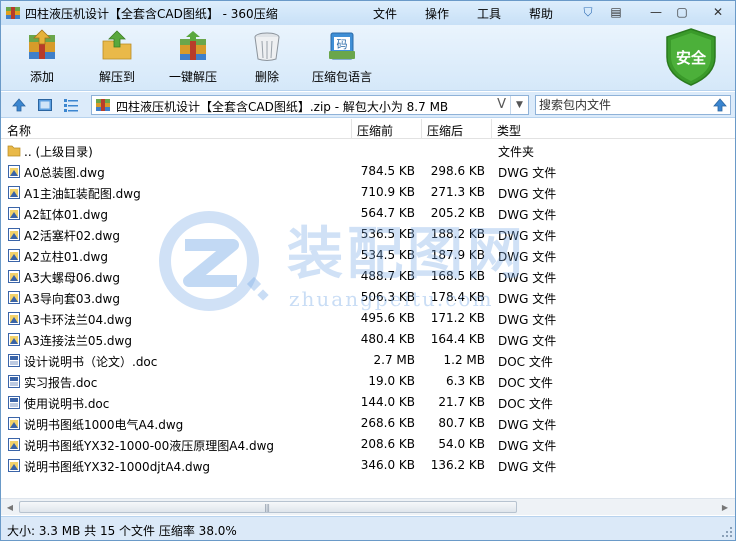 The height and width of the screenshot is (541, 736). What do you see at coordinates (192, 77) in the screenshot?
I see `one-click-extract-label: 一键解压` at bounding box center [192, 77].